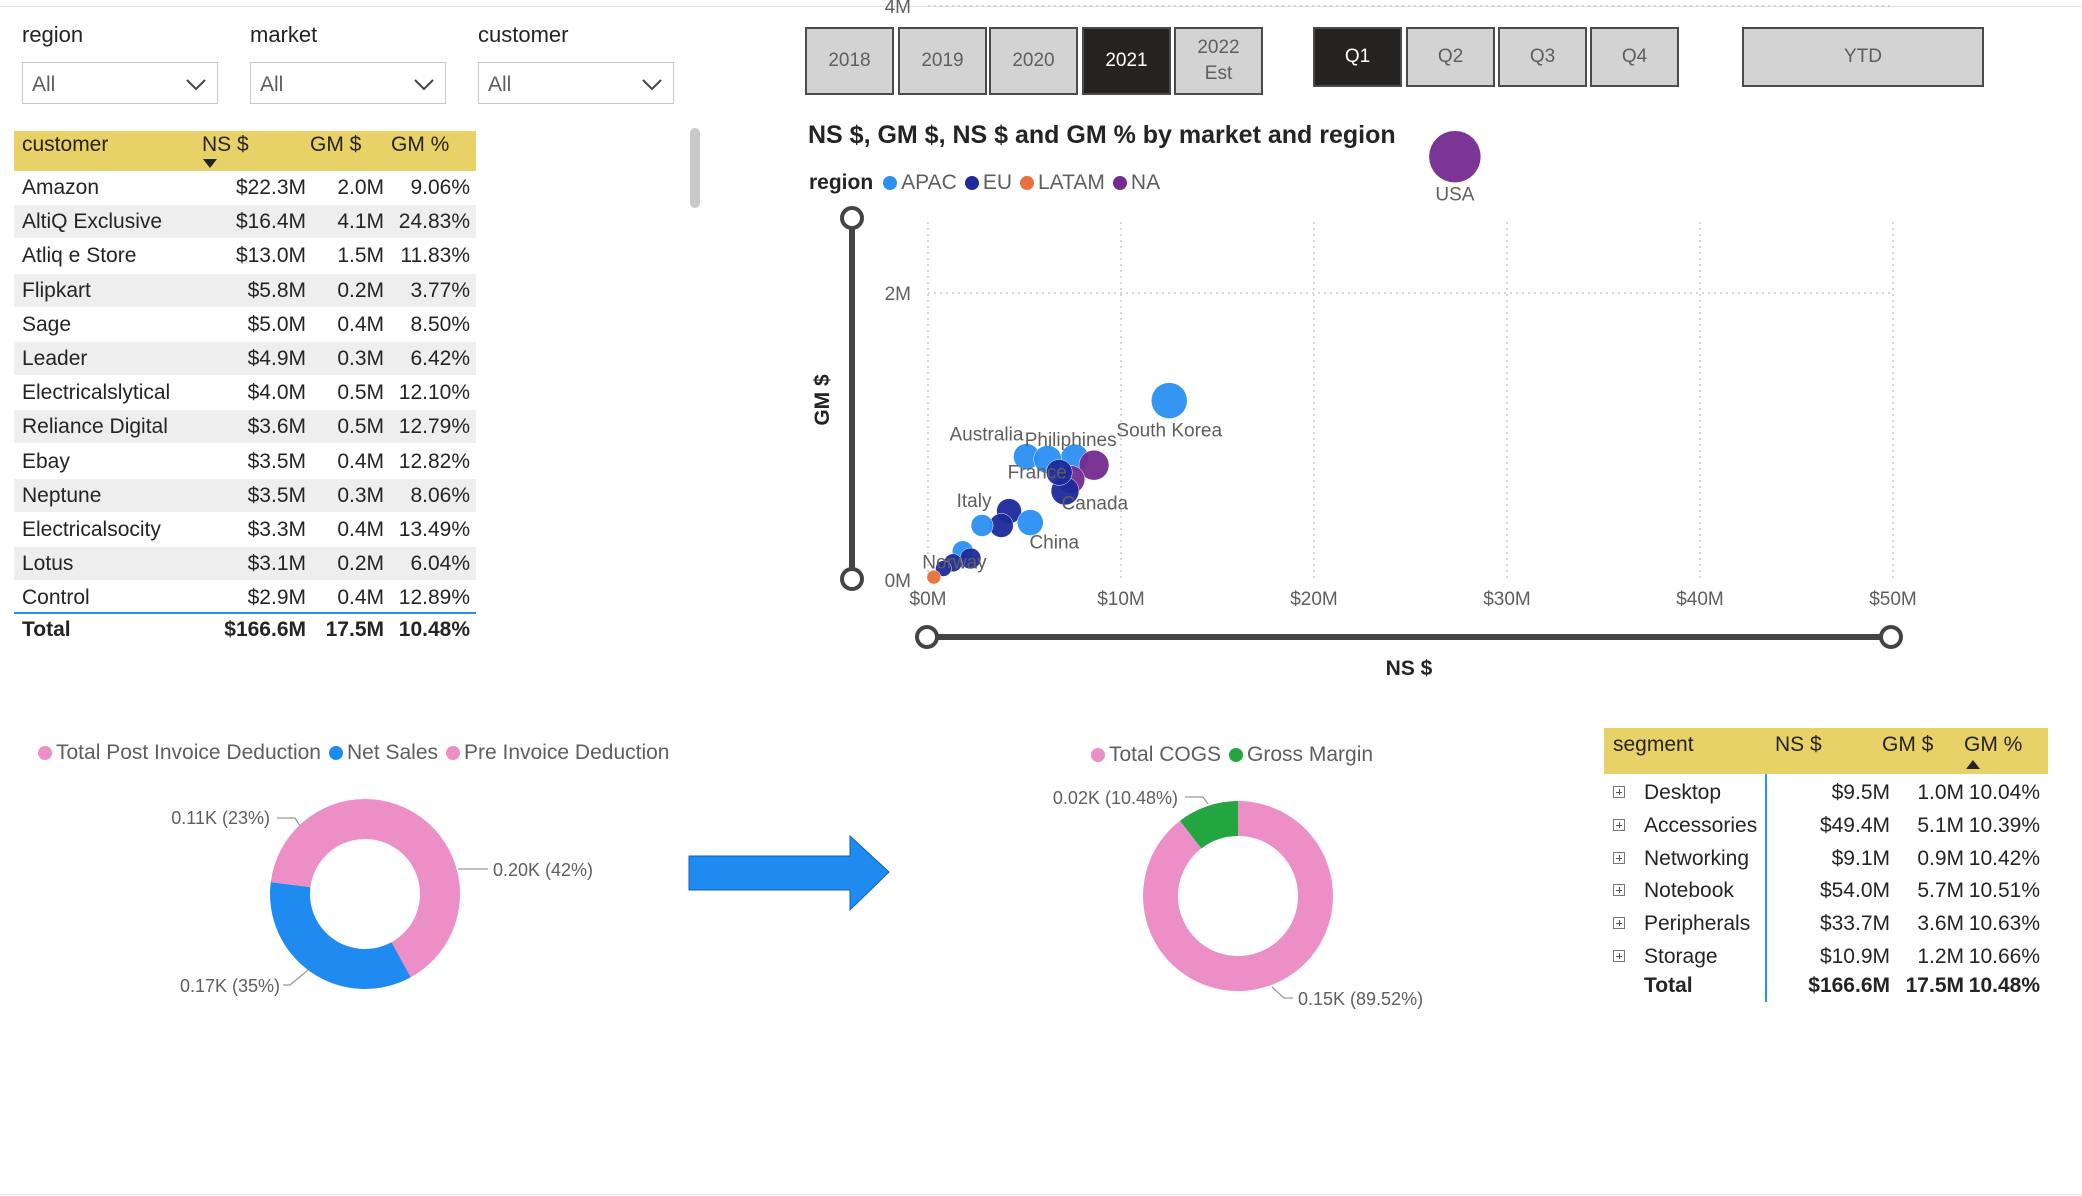 This screenshot has width=2082, height=1196. Describe the element at coordinates (927, 637) in the screenshot. I see `x-zoom-handle-left` at that location.